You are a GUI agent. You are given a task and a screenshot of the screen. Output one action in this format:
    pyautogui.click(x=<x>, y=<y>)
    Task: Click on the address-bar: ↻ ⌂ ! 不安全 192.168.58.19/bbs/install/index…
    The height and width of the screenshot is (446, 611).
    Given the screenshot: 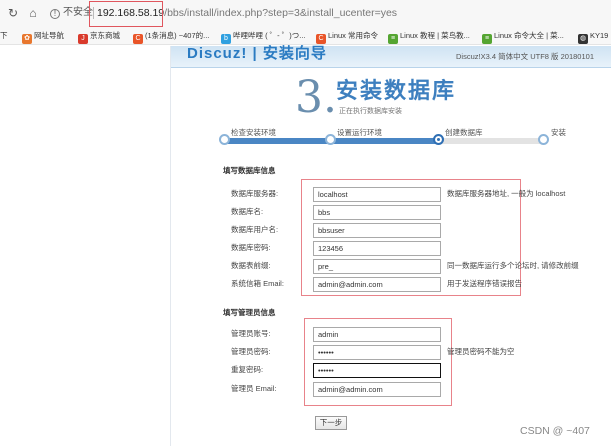 What is the action you would take?
    pyautogui.click(x=305, y=13)
    